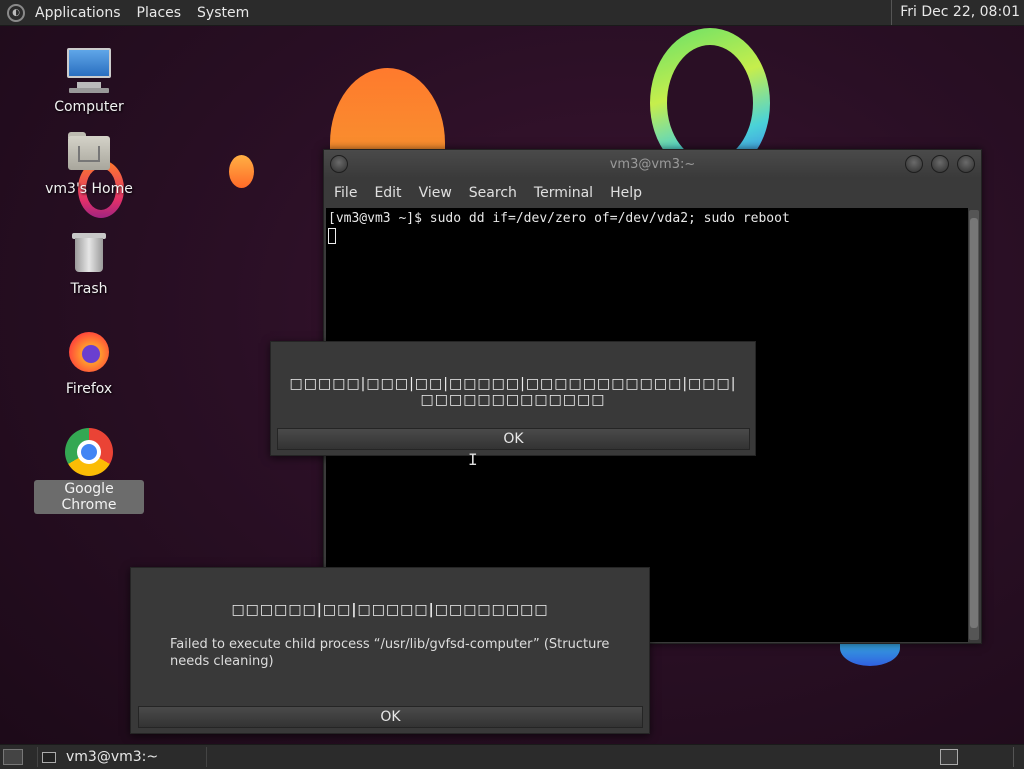  I want to click on desktop-icon-firefox: Firefox, so click(89, 363).